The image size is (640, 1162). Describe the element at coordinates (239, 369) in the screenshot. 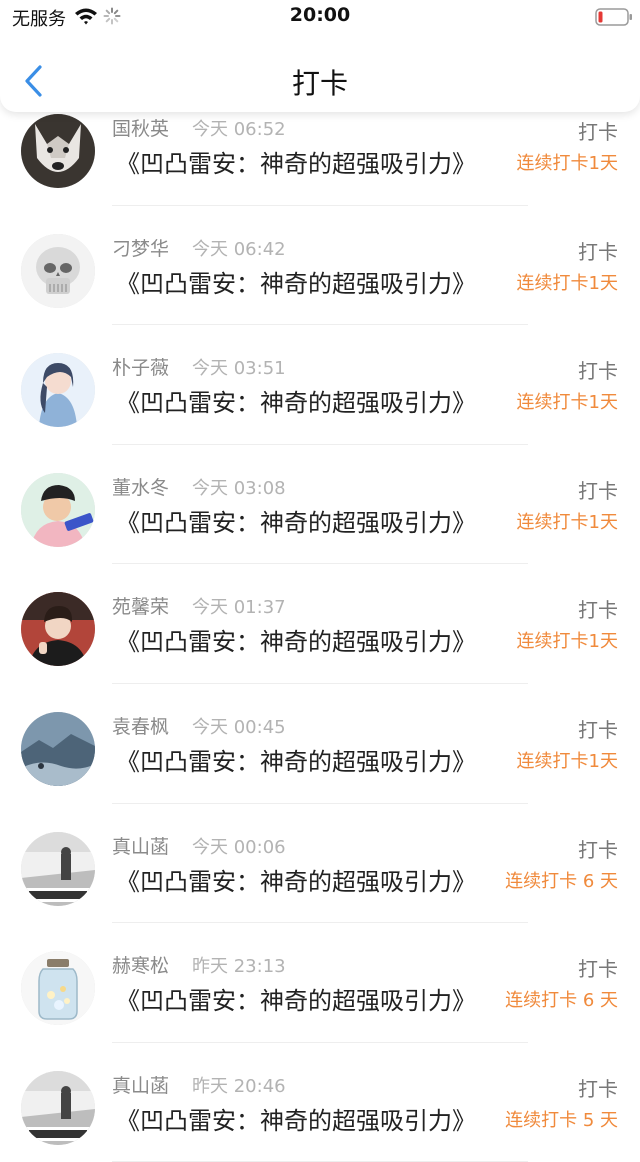

I see `checkin-time: 今天 03:51` at that location.